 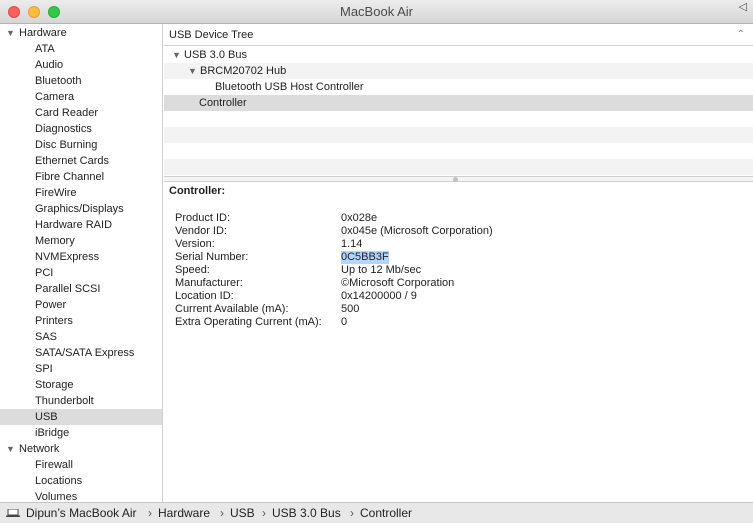 I want to click on sidebar-label: Card Reader, so click(x=66, y=113).